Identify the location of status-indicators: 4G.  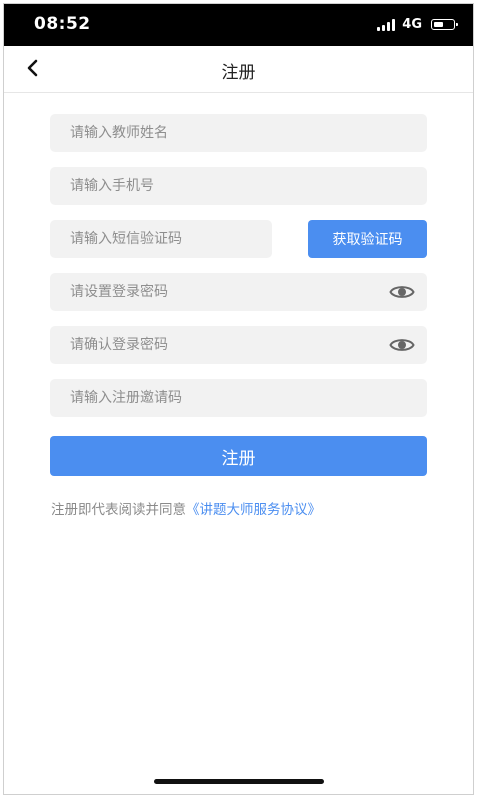
(417, 24).